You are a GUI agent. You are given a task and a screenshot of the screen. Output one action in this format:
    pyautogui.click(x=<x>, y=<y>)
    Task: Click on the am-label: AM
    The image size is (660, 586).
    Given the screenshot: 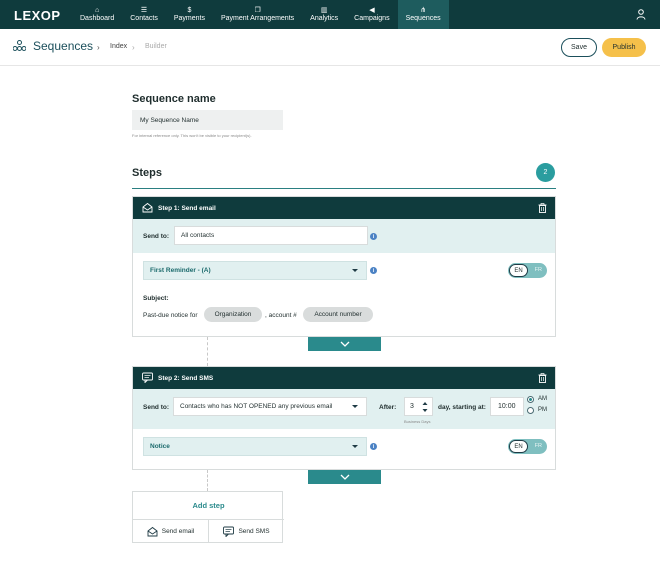 What is the action you would take?
    pyautogui.click(x=542, y=399)
    